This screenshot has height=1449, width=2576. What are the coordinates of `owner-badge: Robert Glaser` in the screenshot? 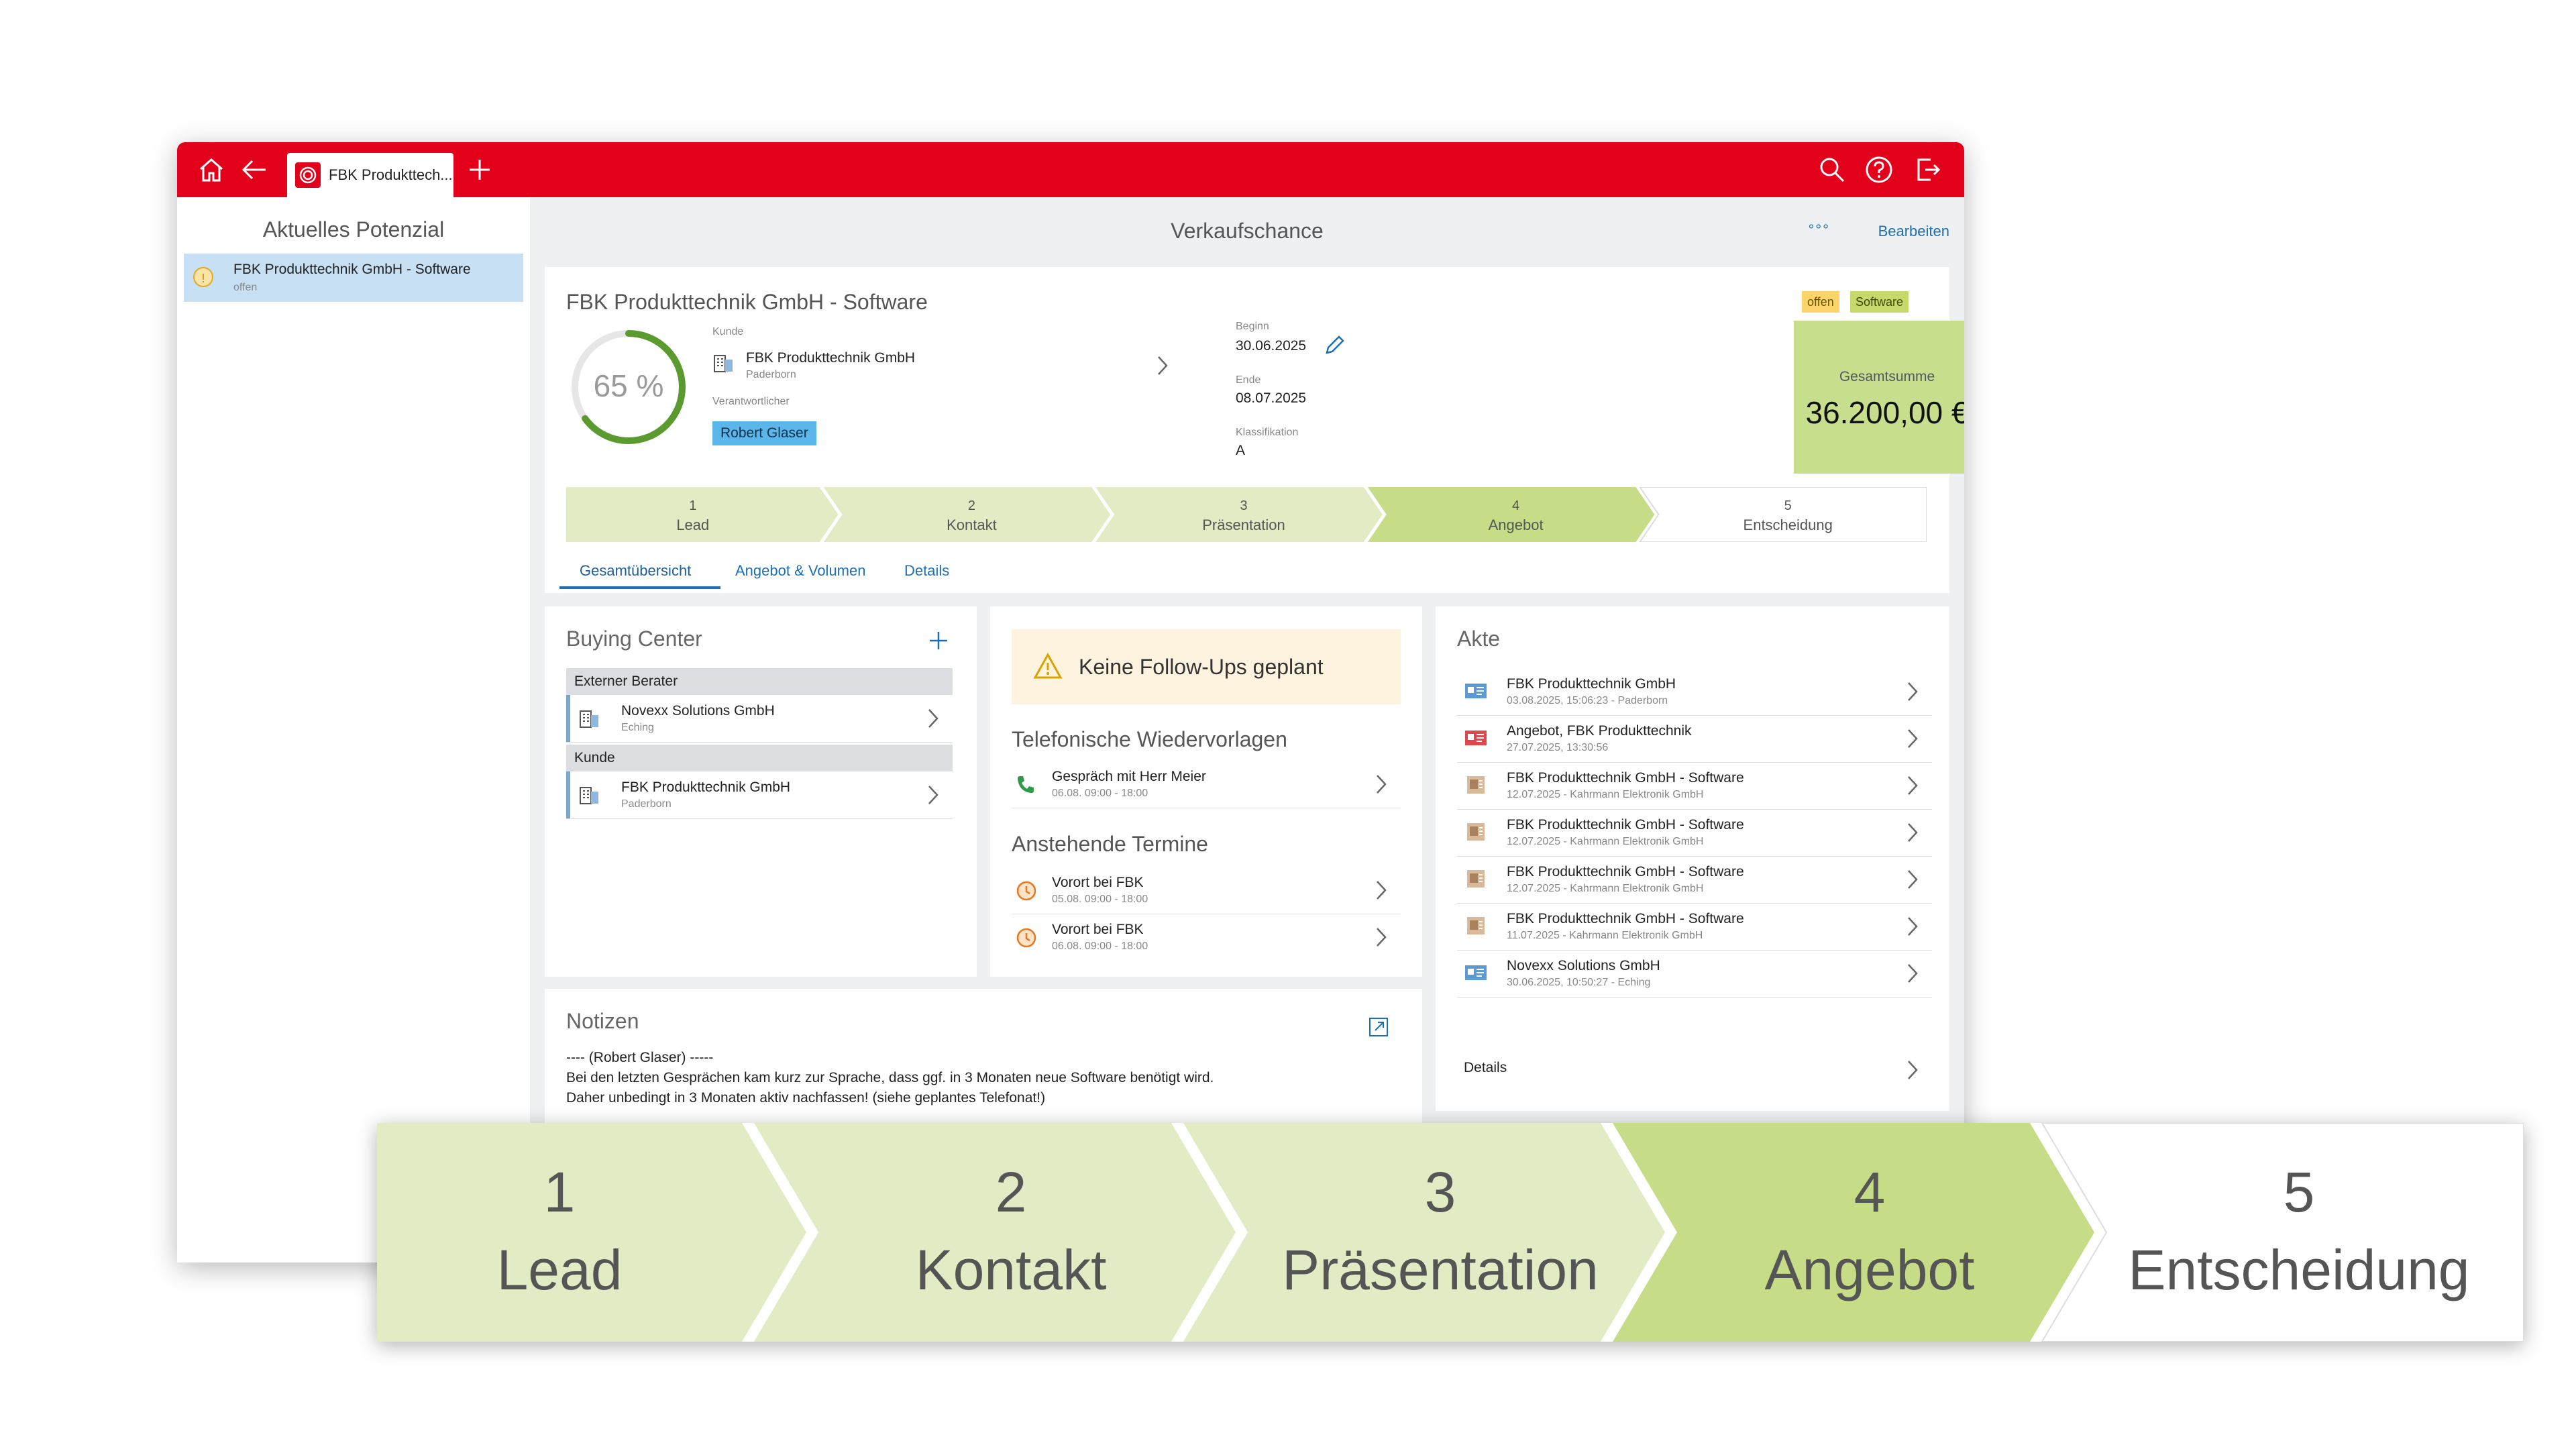 It's located at (764, 433).